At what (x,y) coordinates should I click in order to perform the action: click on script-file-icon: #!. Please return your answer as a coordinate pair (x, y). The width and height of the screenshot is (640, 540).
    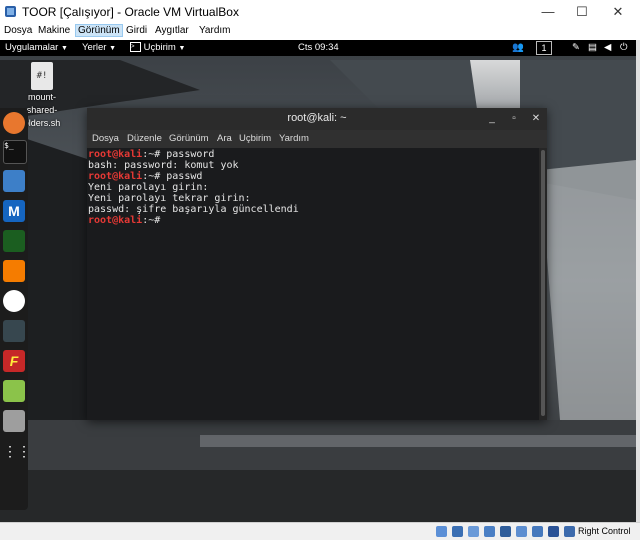
    Looking at the image, I should click on (42, 76).